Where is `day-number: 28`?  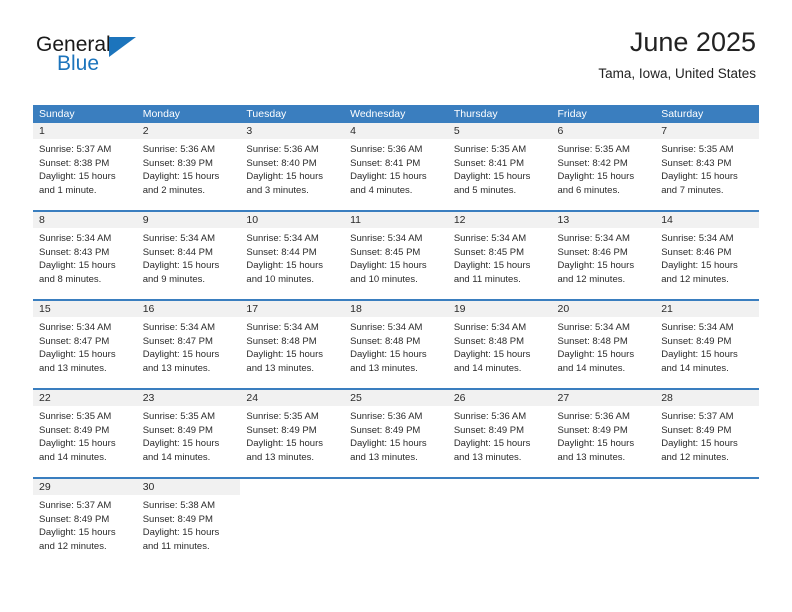
day-number: 28 is located at coordinates (707, 398).